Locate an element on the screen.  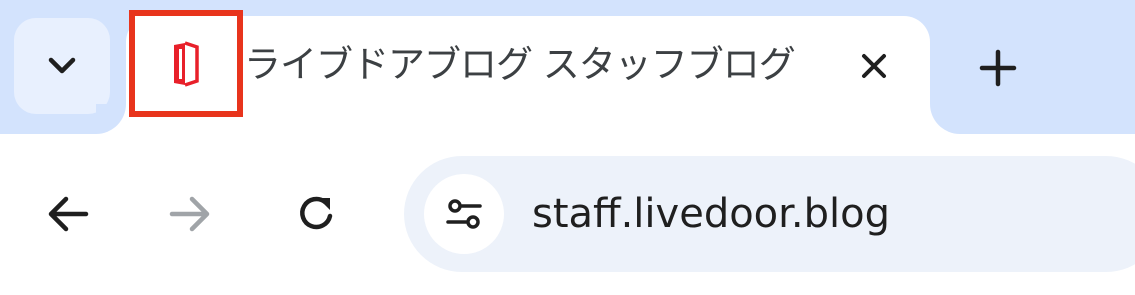
chevron-down-icon is located at coordinates (62, 65).